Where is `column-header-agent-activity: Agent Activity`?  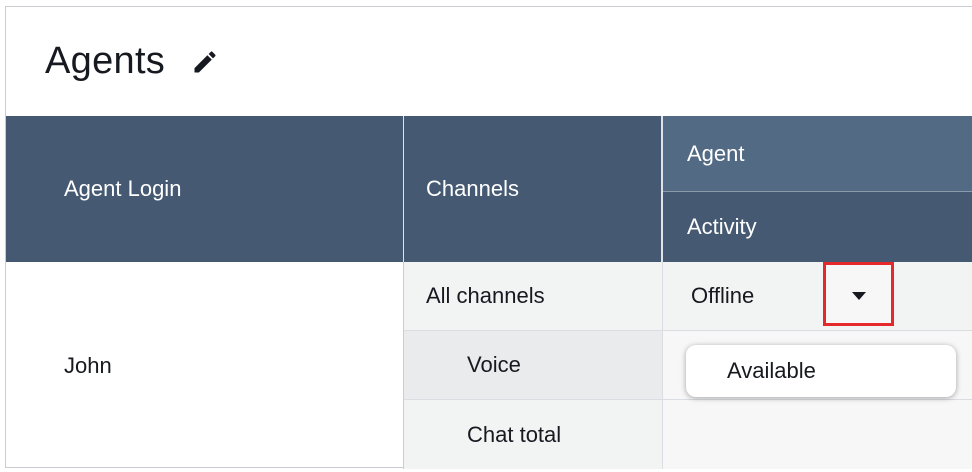 column-header-agent-activity: Agent Activity is located at coordinates (817, 189).